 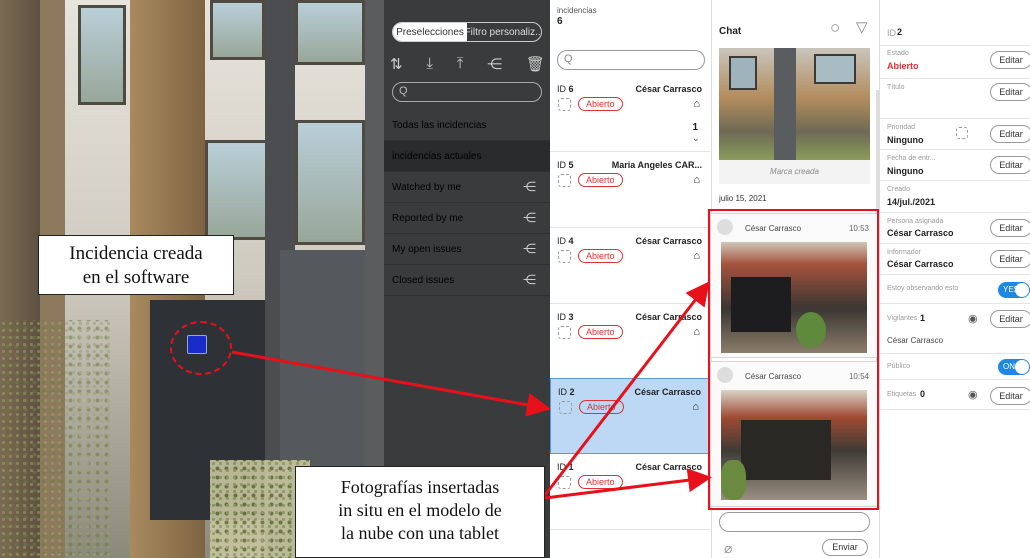 What do you see at coordinates (902, 318) in the screenshot?
I see `detail-label: Vigilantes` at bounding box center [902, 318].